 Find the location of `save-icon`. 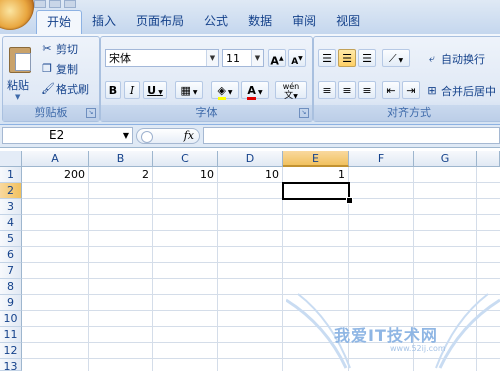

save-icon is located at coordinates (40, 4).